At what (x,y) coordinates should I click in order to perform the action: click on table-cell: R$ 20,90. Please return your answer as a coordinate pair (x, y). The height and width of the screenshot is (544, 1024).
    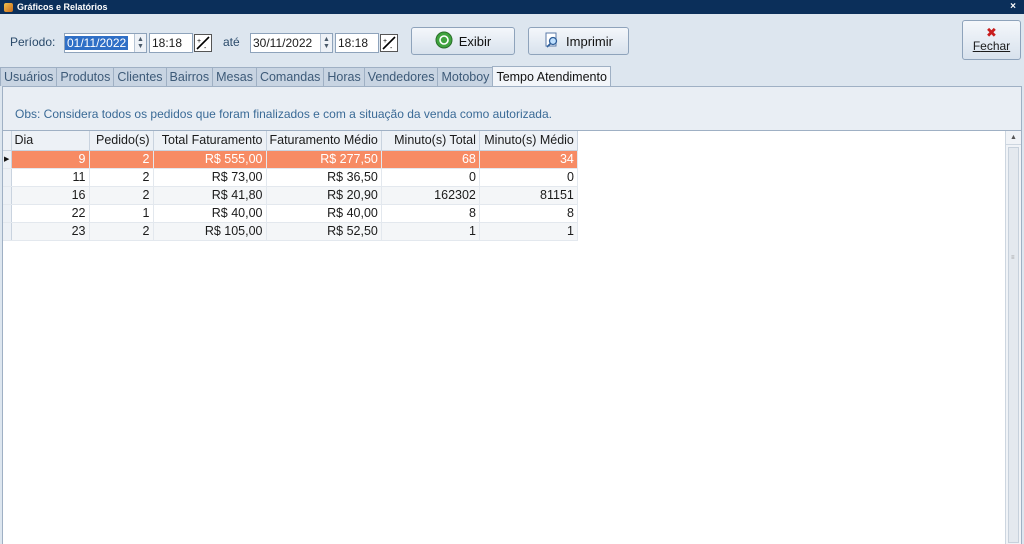
    Looking at the image, I should click on (324, 195).